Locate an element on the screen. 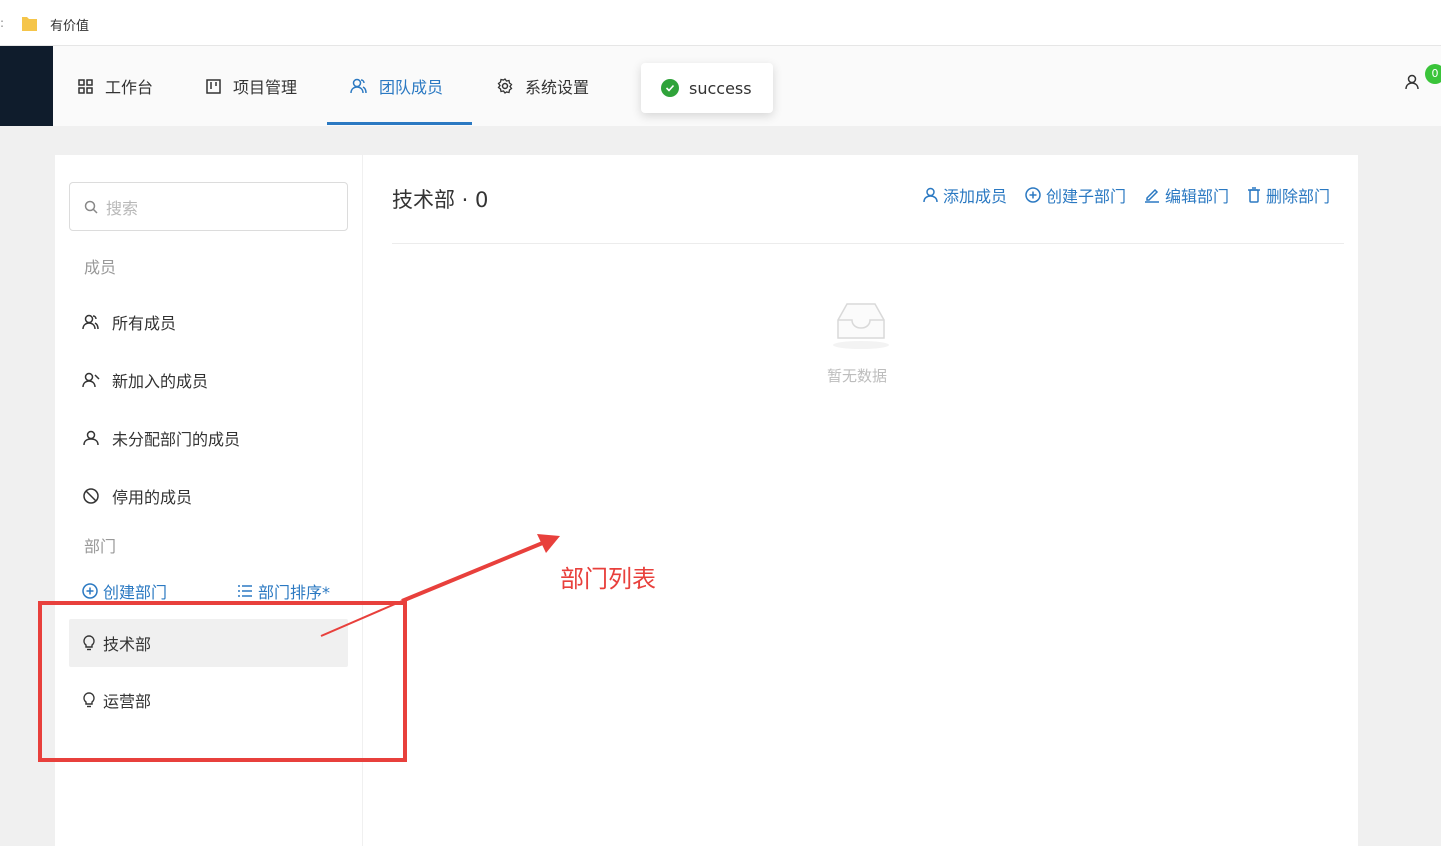  annotation-label: 部门列表 is located at coordinates (608, 579).